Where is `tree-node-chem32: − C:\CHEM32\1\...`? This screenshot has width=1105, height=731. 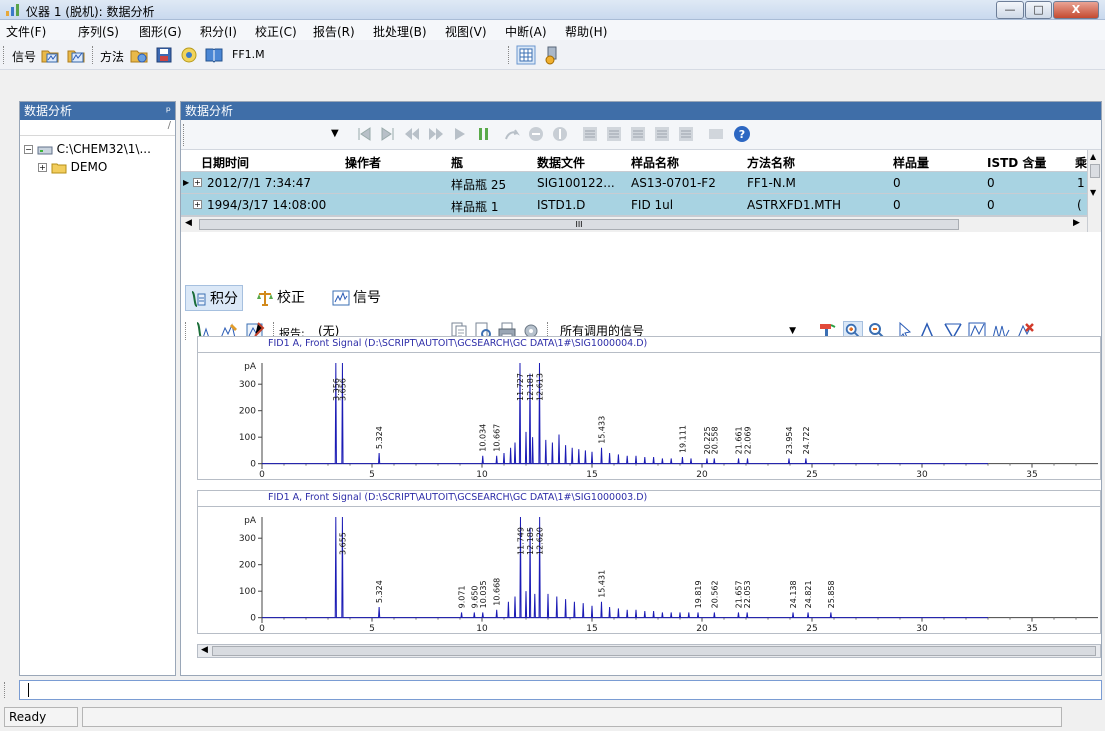
tree-node-chem32: − C:\CHEM32\1\... is located at coordinates (87, 149).